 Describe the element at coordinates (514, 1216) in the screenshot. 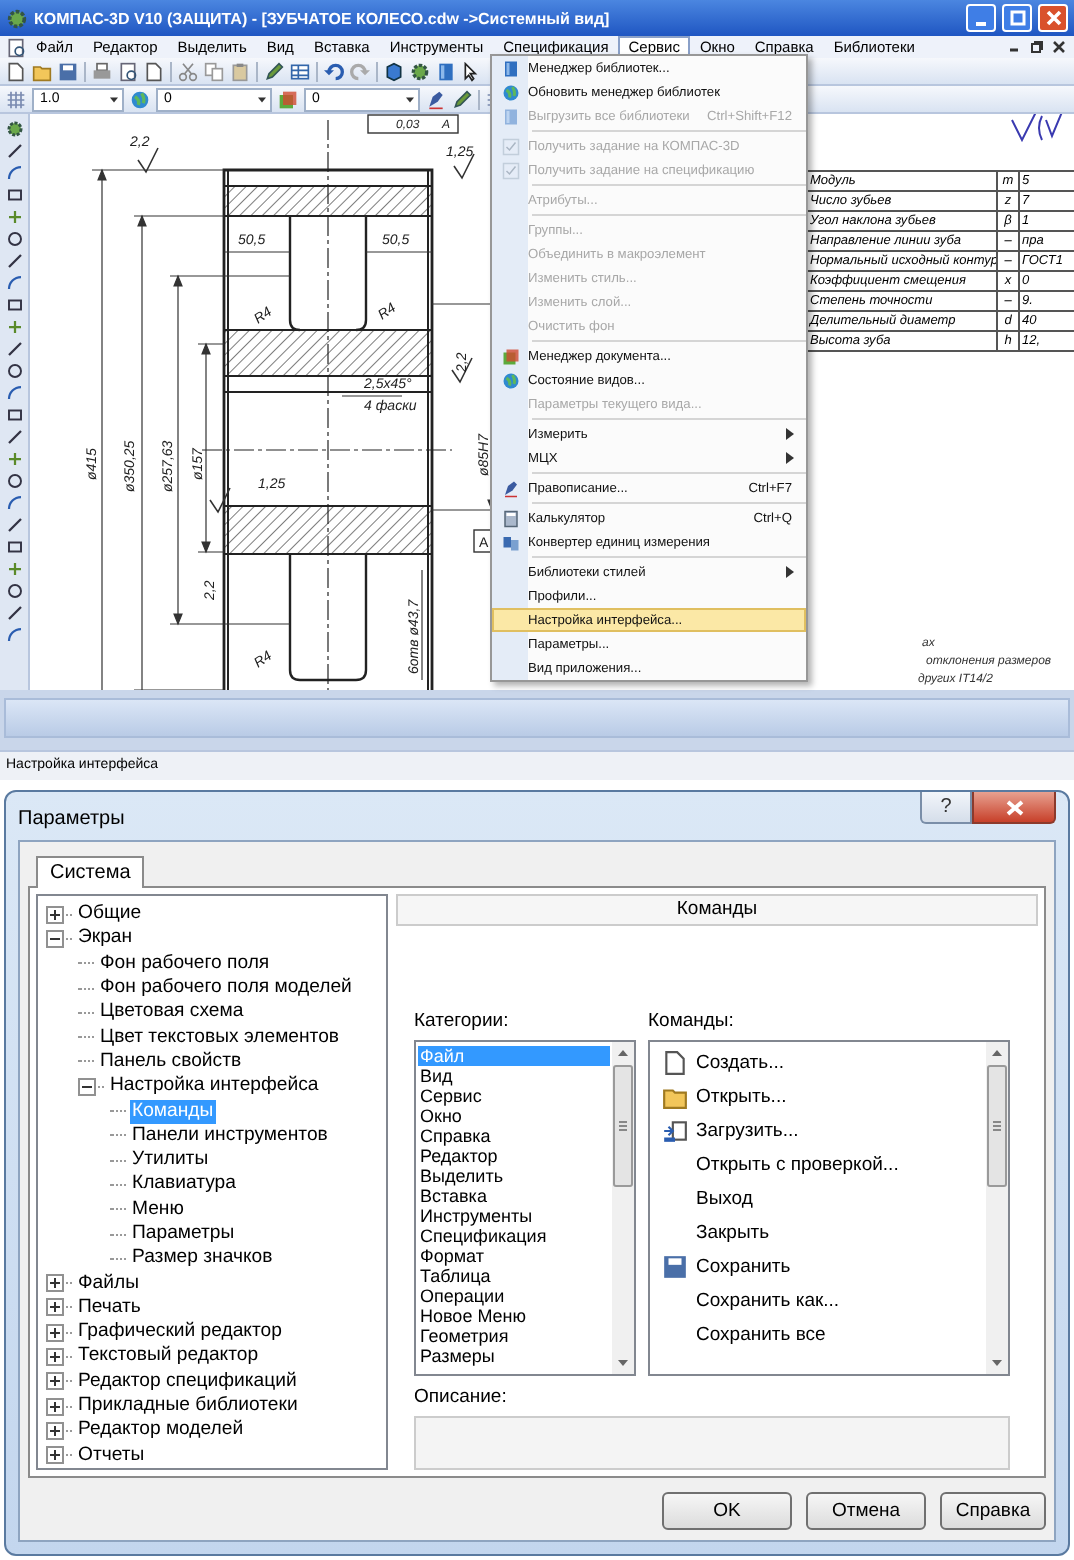

I see `list-item: Инструменты` at that location.